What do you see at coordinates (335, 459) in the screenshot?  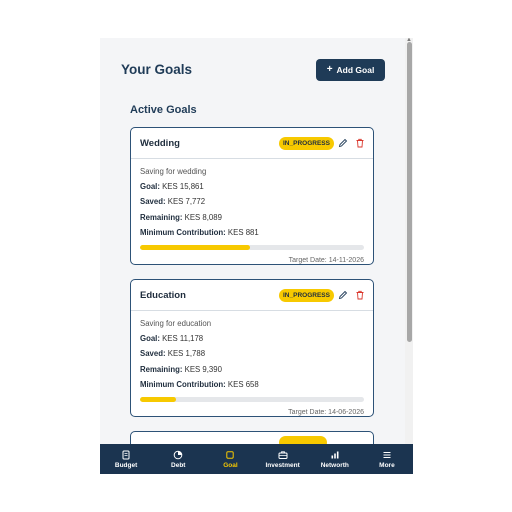 I see `nav-item-networth: Networth` at bounding box center [335, 459].